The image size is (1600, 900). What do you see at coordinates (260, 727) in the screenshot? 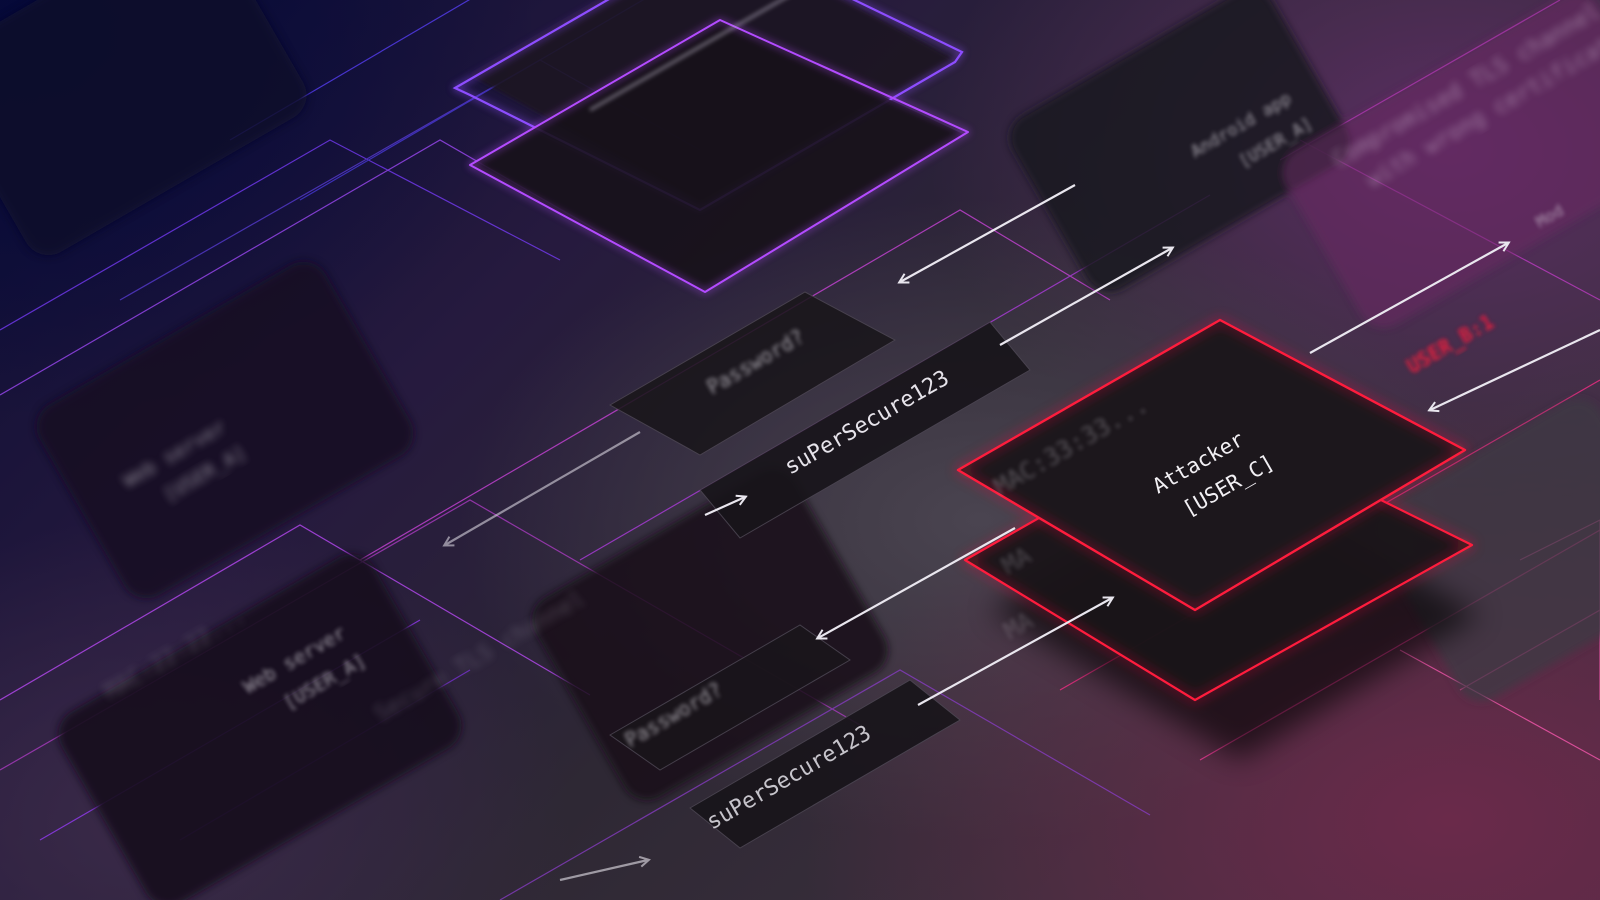
I see `bg-card-web-server-lower` at bounding box center [260, 727].